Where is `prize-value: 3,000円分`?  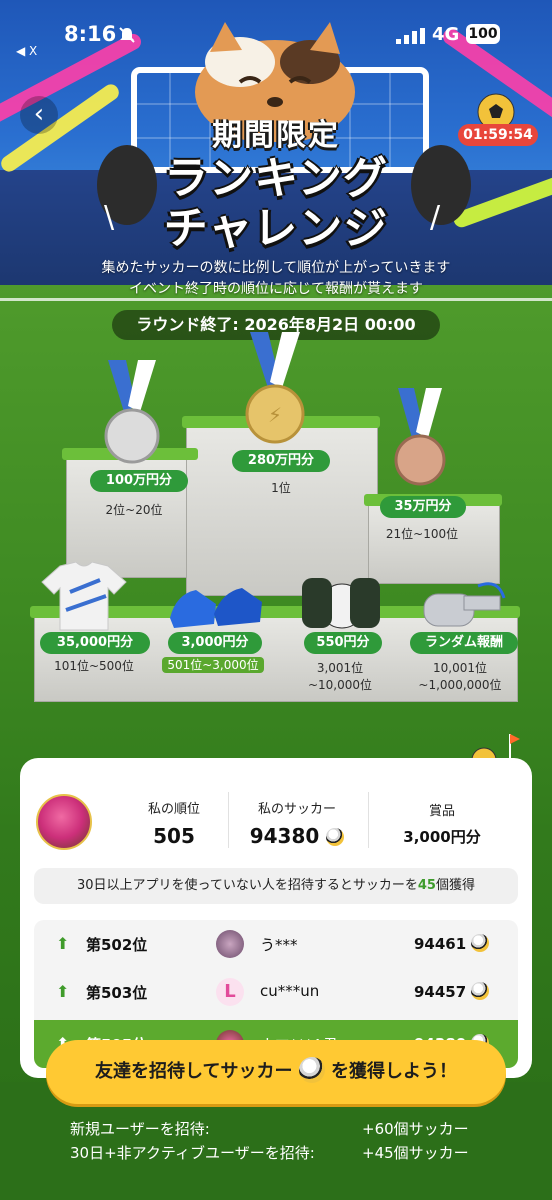
prize-value: 3,000円分 is located at coordinates (442, 837).